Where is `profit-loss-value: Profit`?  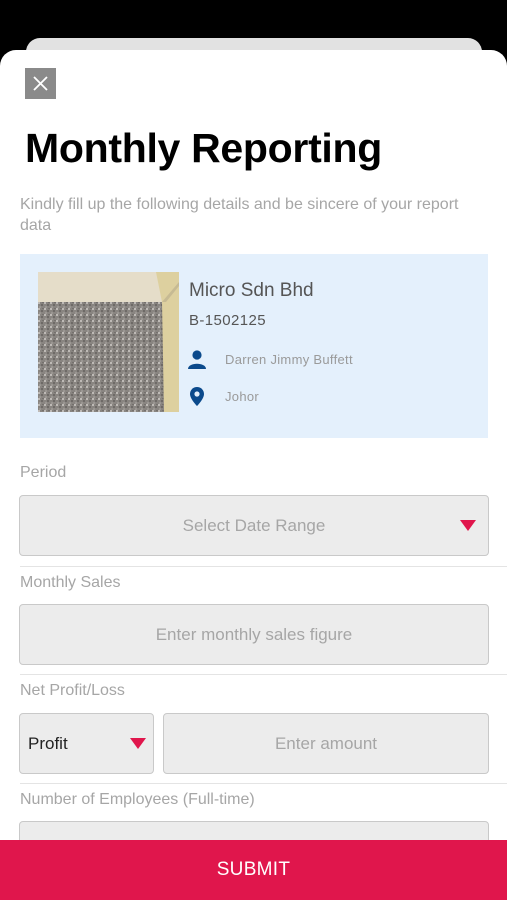 profit-loss-value: Profit is located at coordinates (48, 743).